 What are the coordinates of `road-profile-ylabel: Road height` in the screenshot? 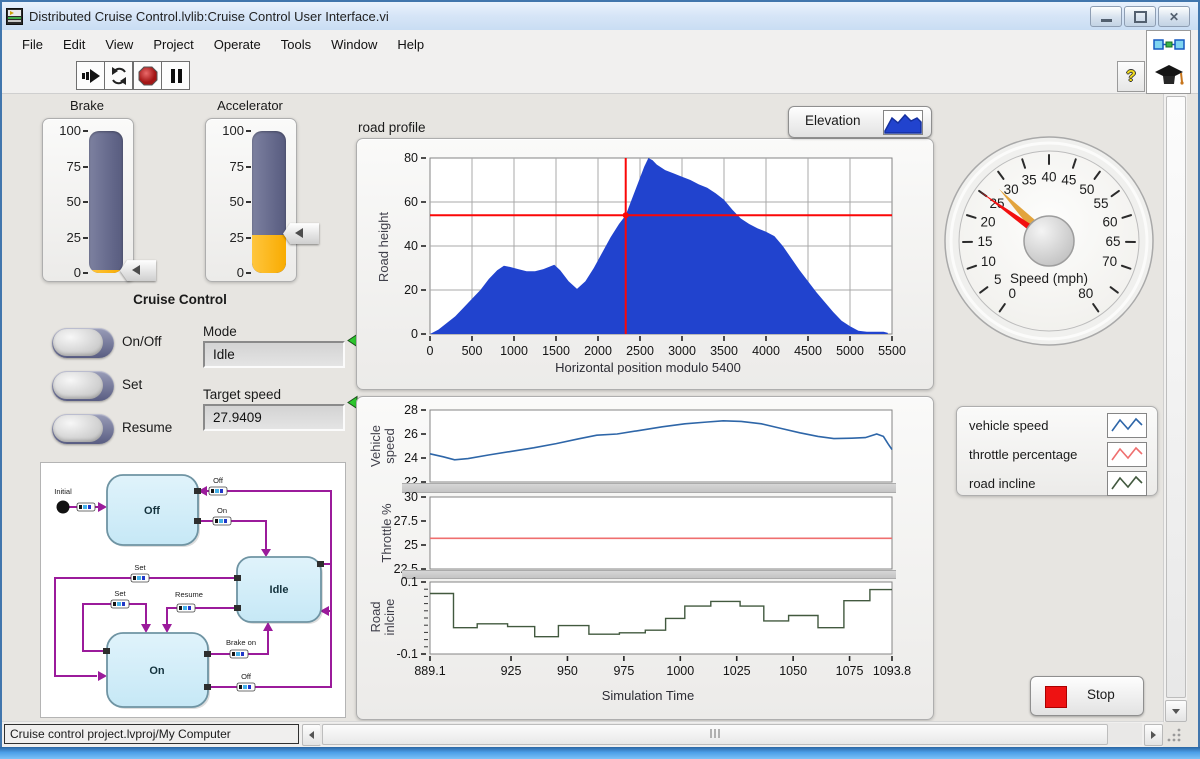 It's located at (383, 247).